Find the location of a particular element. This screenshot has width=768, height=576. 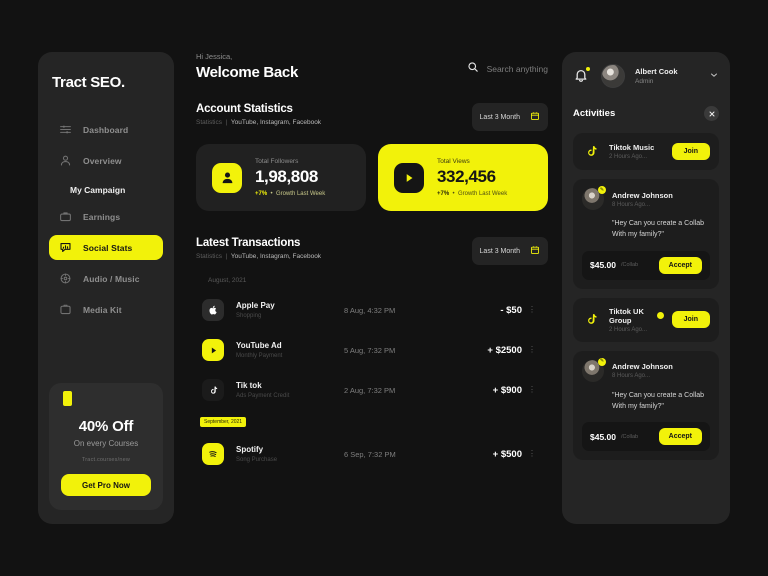

sidebar-item-dashboard: Dashboard is located at coordinates (106, 129).